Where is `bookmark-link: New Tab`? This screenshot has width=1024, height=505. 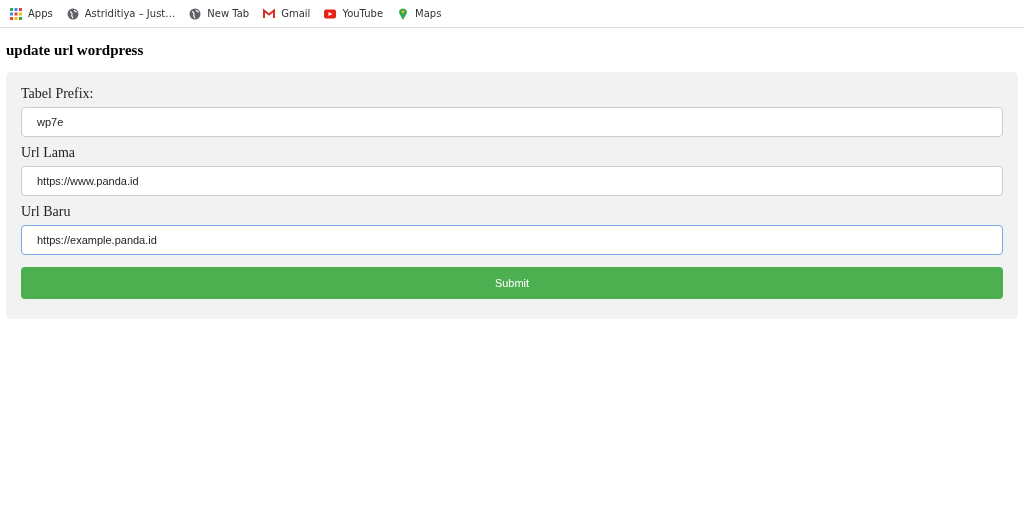 bookmark-link: New Tab is located at coordinates (219, 13).